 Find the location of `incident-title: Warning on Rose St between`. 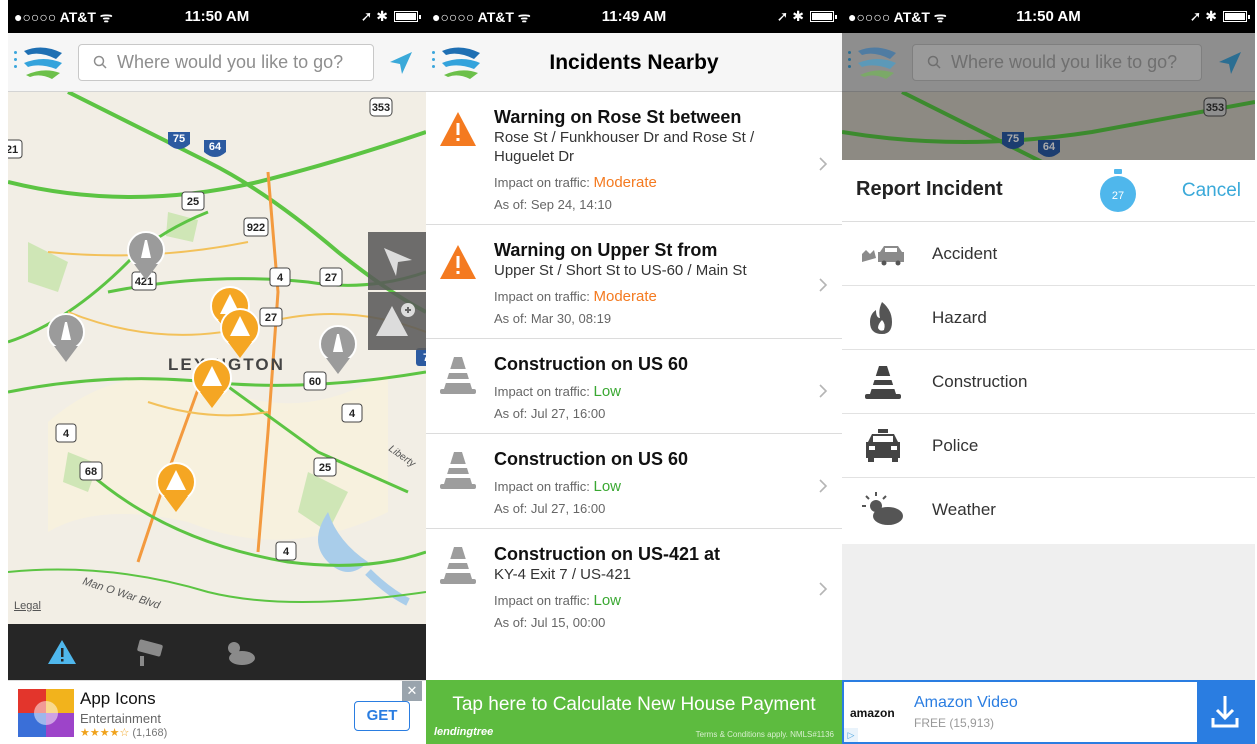

incident-title: Warning on Rose St between is located at coordinates (618, 117).